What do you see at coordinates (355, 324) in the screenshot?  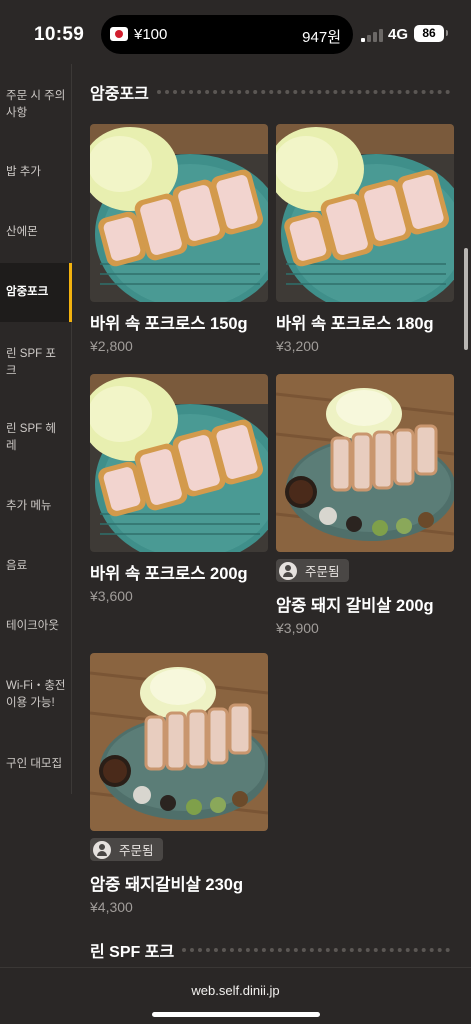 I see `menu-item-name: 바위 속 포크로스 180g` at bounding box center [355, 324].